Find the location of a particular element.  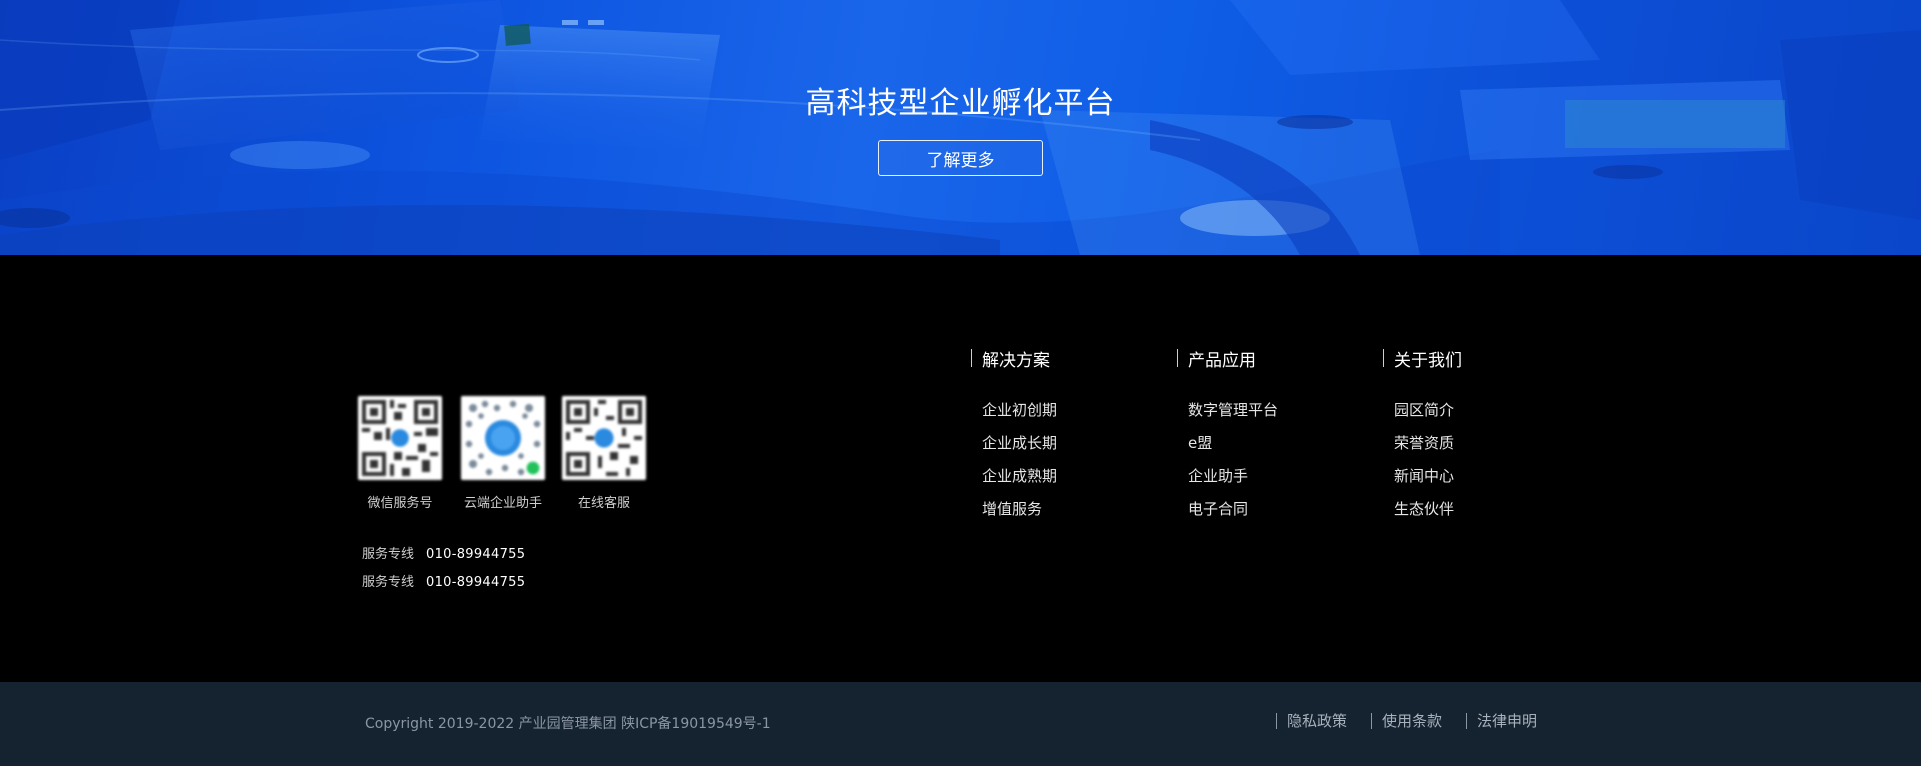

footer-link: 新闻中心 is located at coordinates (1473, 476).